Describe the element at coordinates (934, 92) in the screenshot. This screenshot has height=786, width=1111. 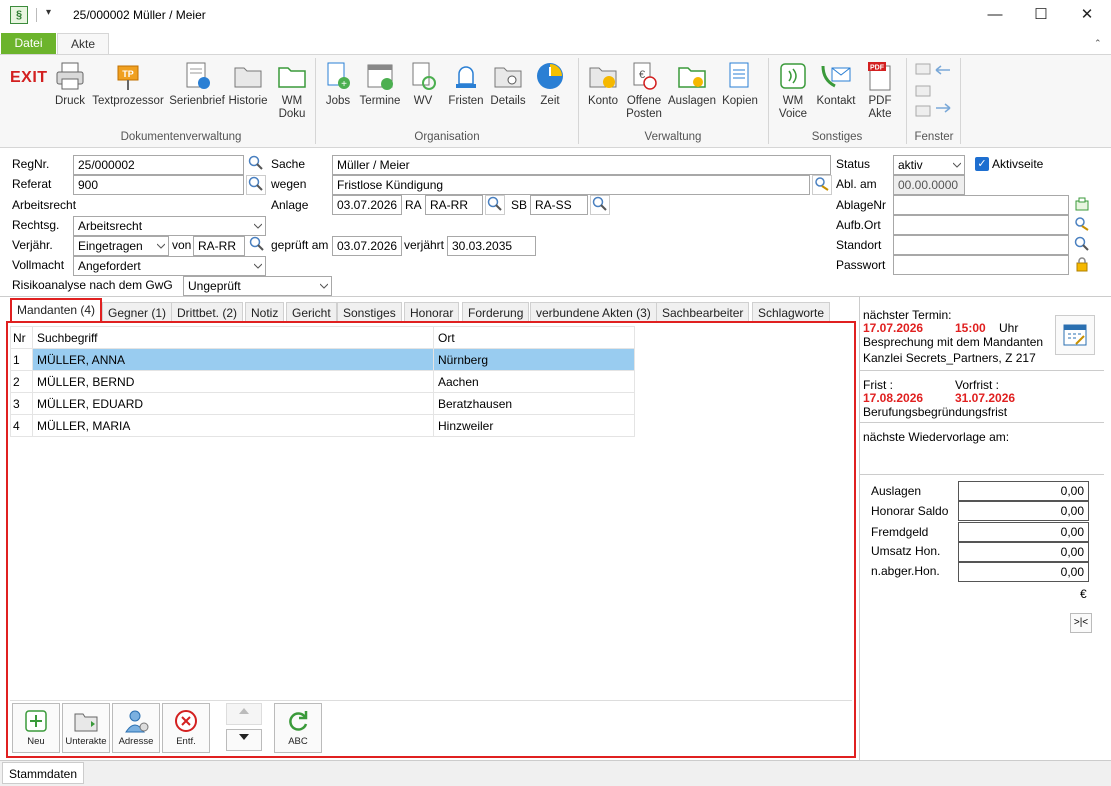
I see `fenster-buttons` at that location.